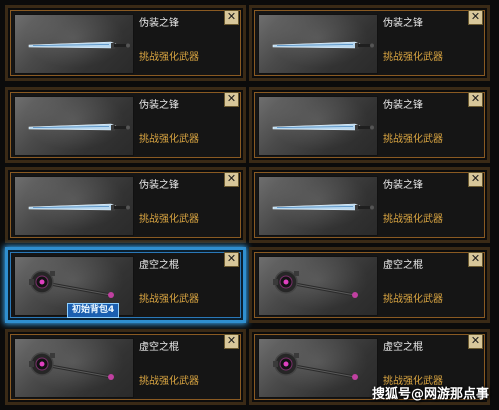  Describe the element at coordinates (93, 310) in the screenshot. I see `inventory-tag: 初始背包4` at that location.